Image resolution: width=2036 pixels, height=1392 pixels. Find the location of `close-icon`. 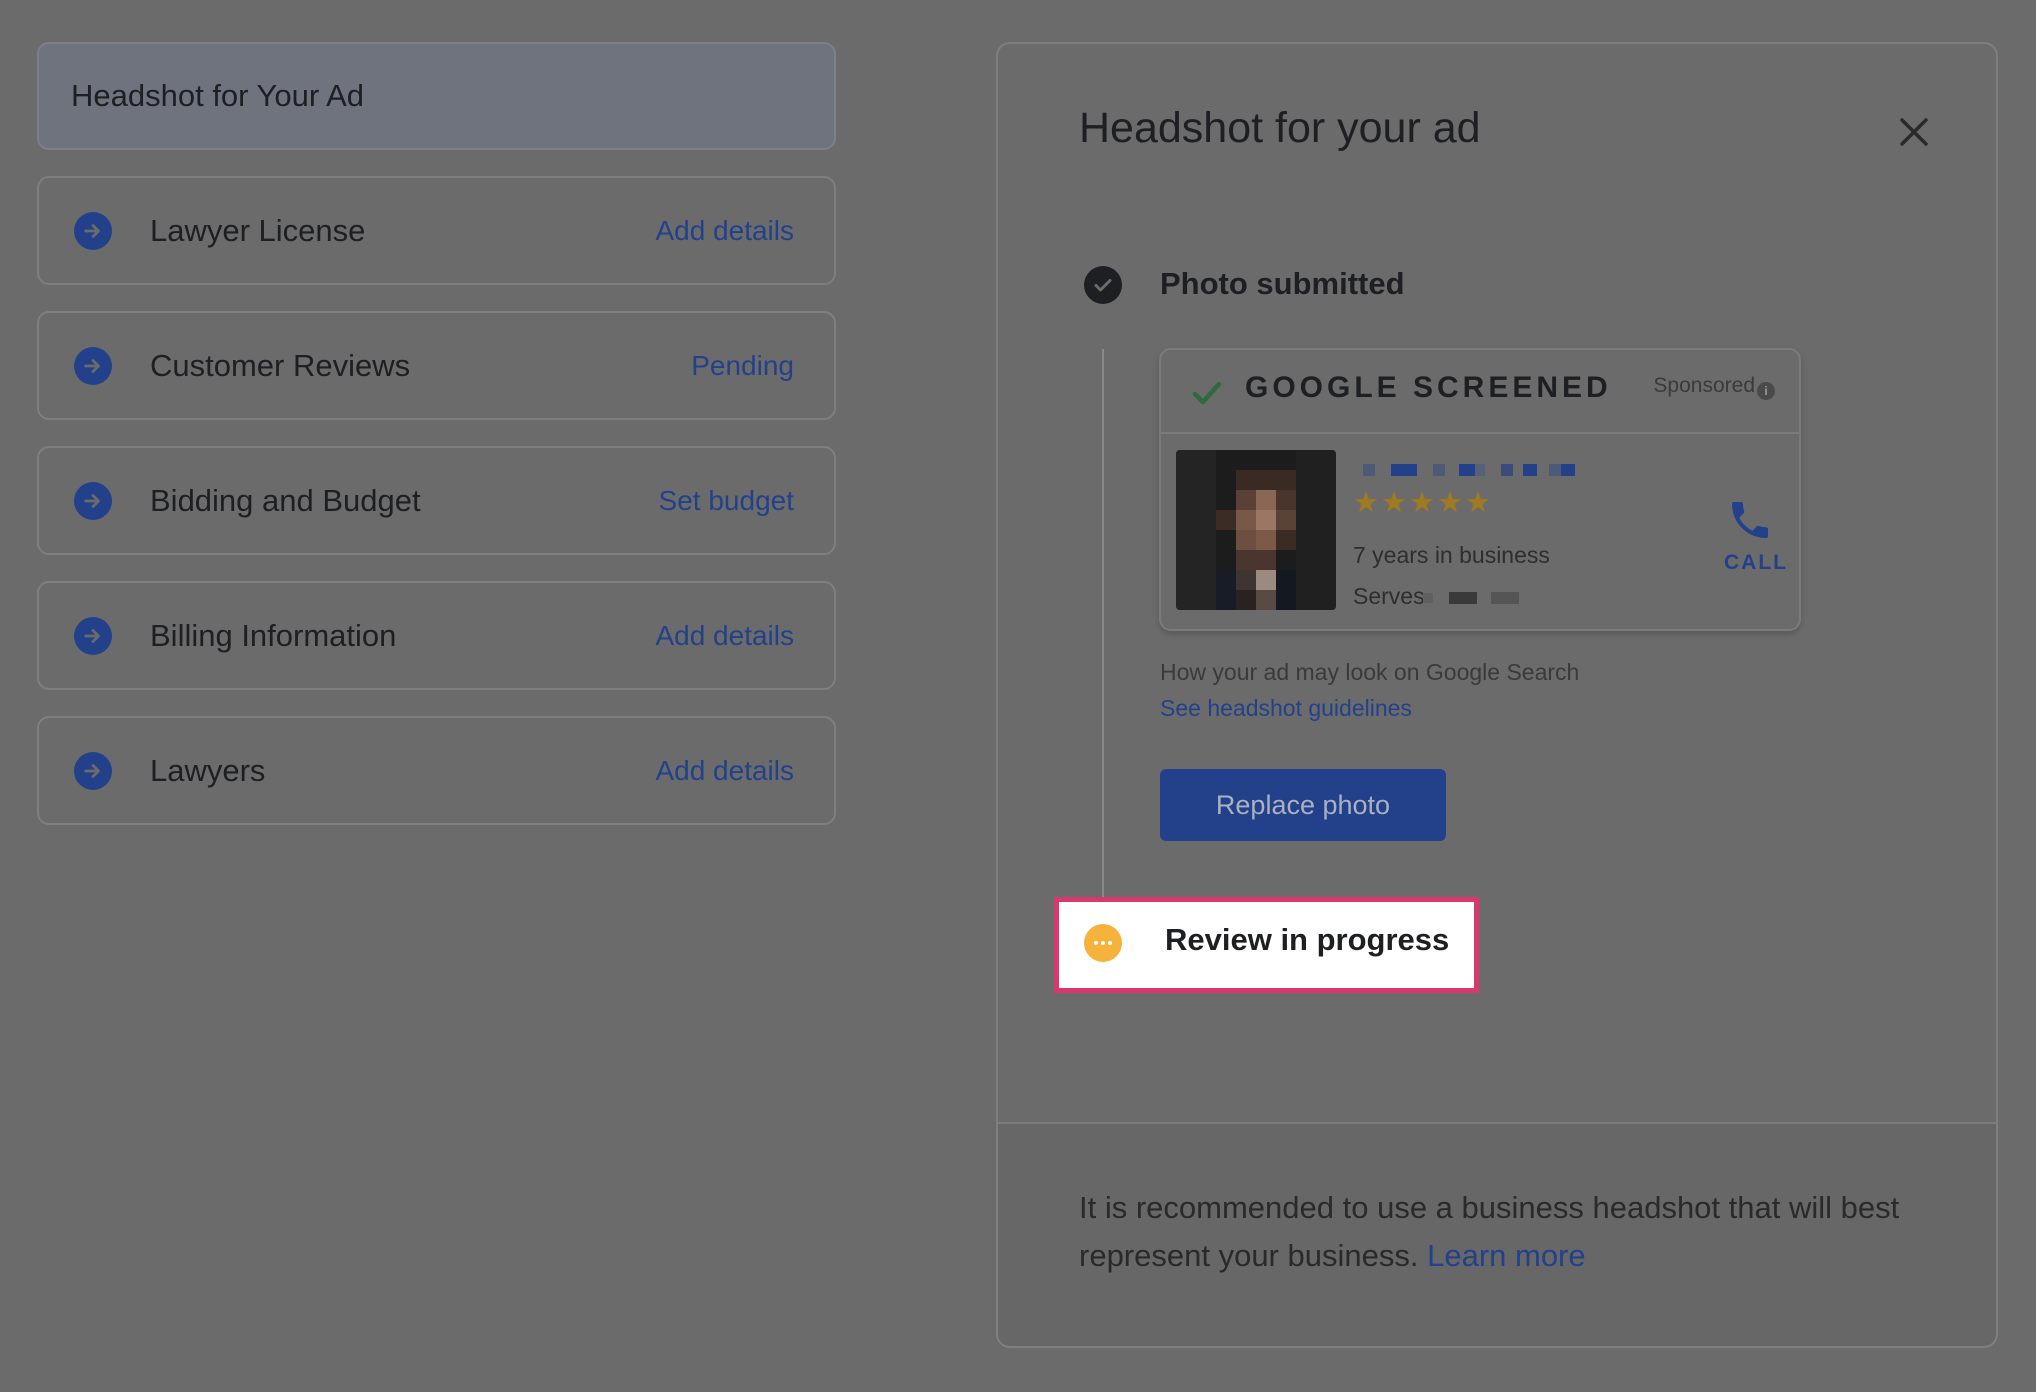

close-icon is located at coordinates (1914, 132).